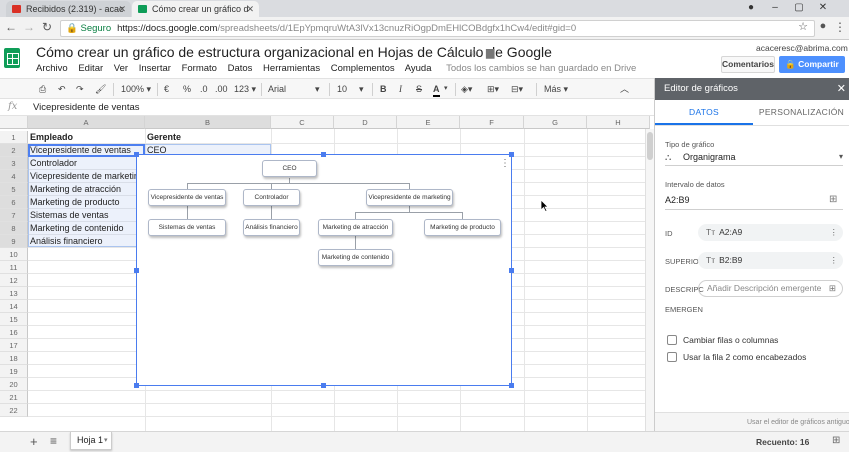  What do you see at coordinates (29, 27) in the screenshot?
I see `forward-icon: →` at bounding box center [29, 27].